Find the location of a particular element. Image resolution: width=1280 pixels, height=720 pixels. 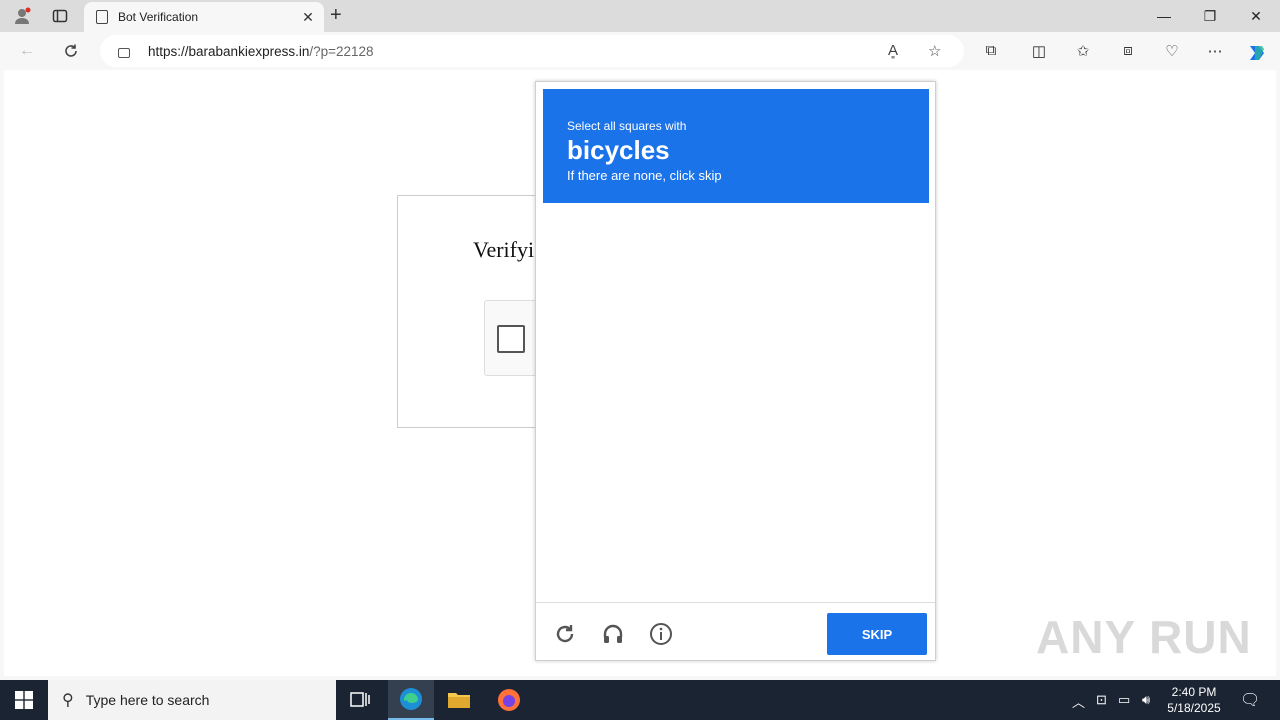

task-view-icon is located at coordinates (360, 700).